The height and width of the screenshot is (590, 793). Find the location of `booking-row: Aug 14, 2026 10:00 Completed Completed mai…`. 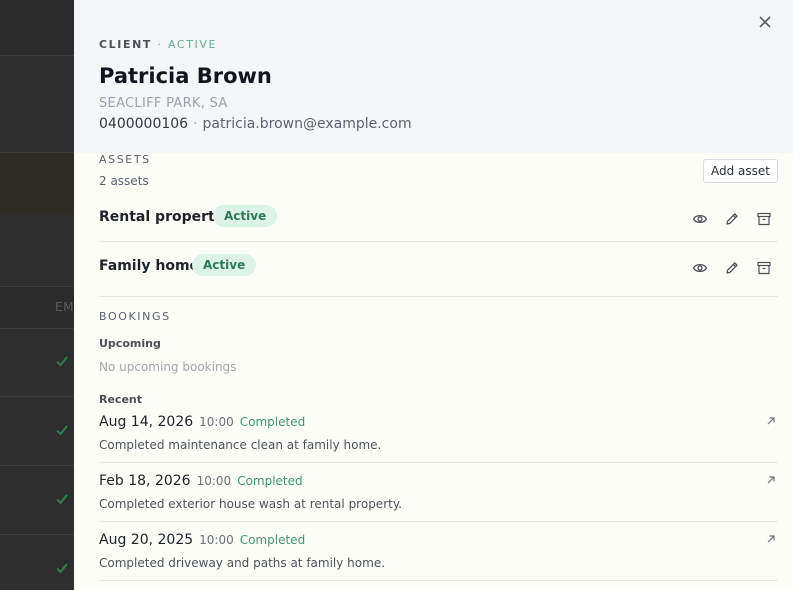

booking-row: Aug 14, 2026 10:00 Completed Completed mai… is located at coordinates (438, 443).